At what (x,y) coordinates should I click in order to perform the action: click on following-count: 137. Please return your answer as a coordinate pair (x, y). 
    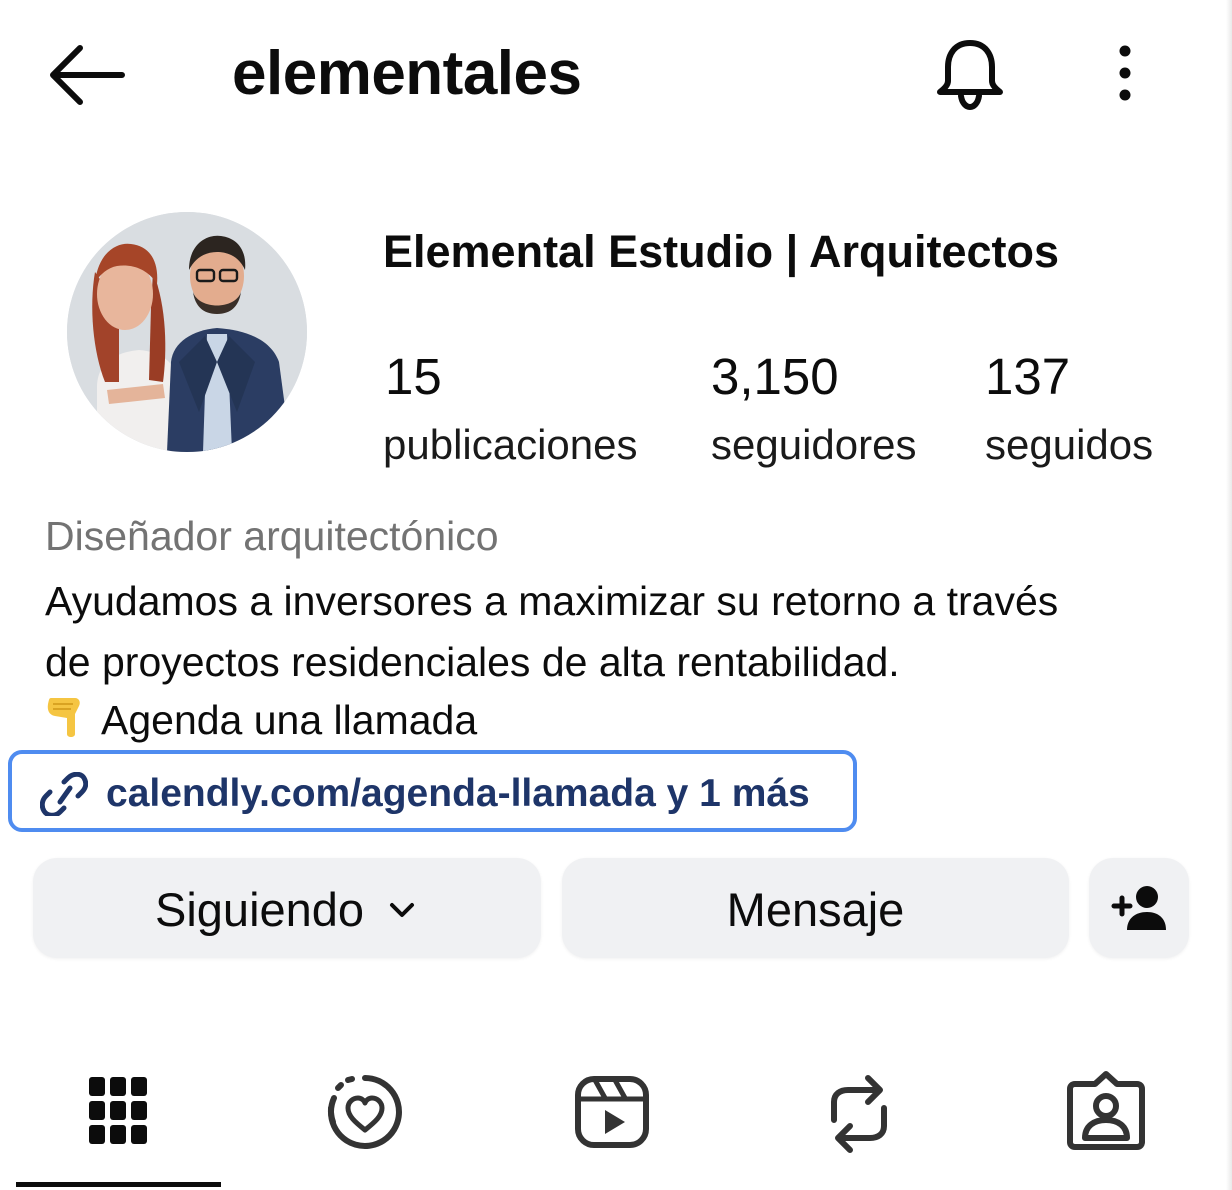
    Looking at the image, I should click on (1027, 377).